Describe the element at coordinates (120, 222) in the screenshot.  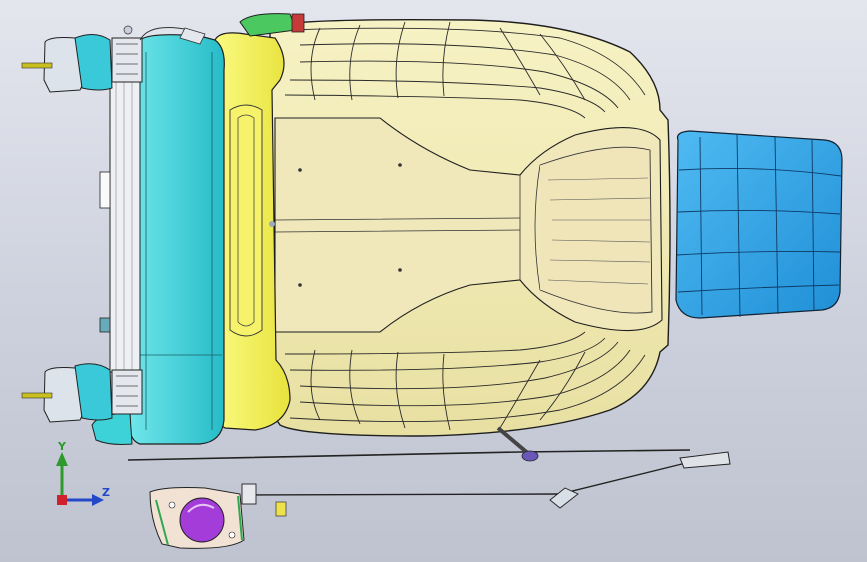
I see `rear-cover` at that location.